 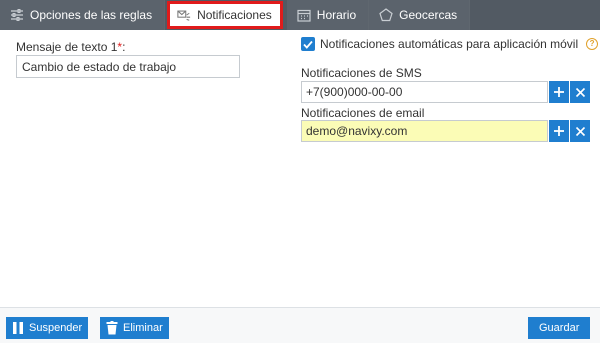 I want to click on email-label: Notificaciones de email, so click(x=363, y=113).